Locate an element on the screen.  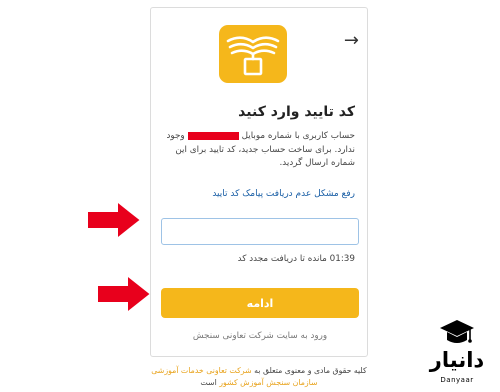
footer-text-before: کلیه حقوق مادی و معنوی متعلق به is located at coordinates (310, 370).